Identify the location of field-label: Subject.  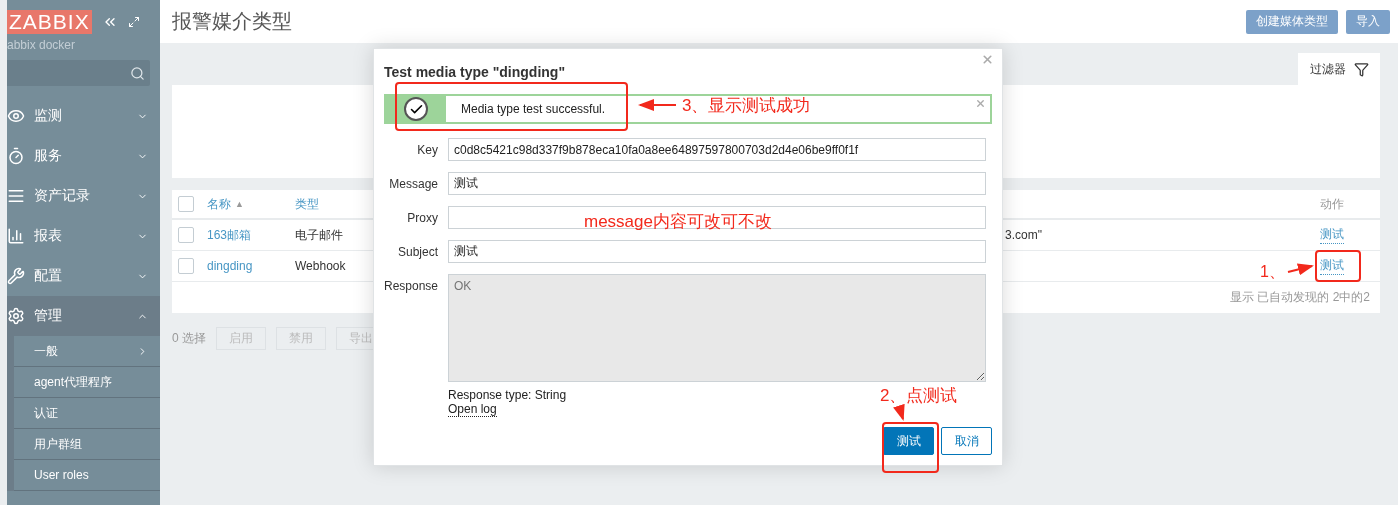
(417, 252).